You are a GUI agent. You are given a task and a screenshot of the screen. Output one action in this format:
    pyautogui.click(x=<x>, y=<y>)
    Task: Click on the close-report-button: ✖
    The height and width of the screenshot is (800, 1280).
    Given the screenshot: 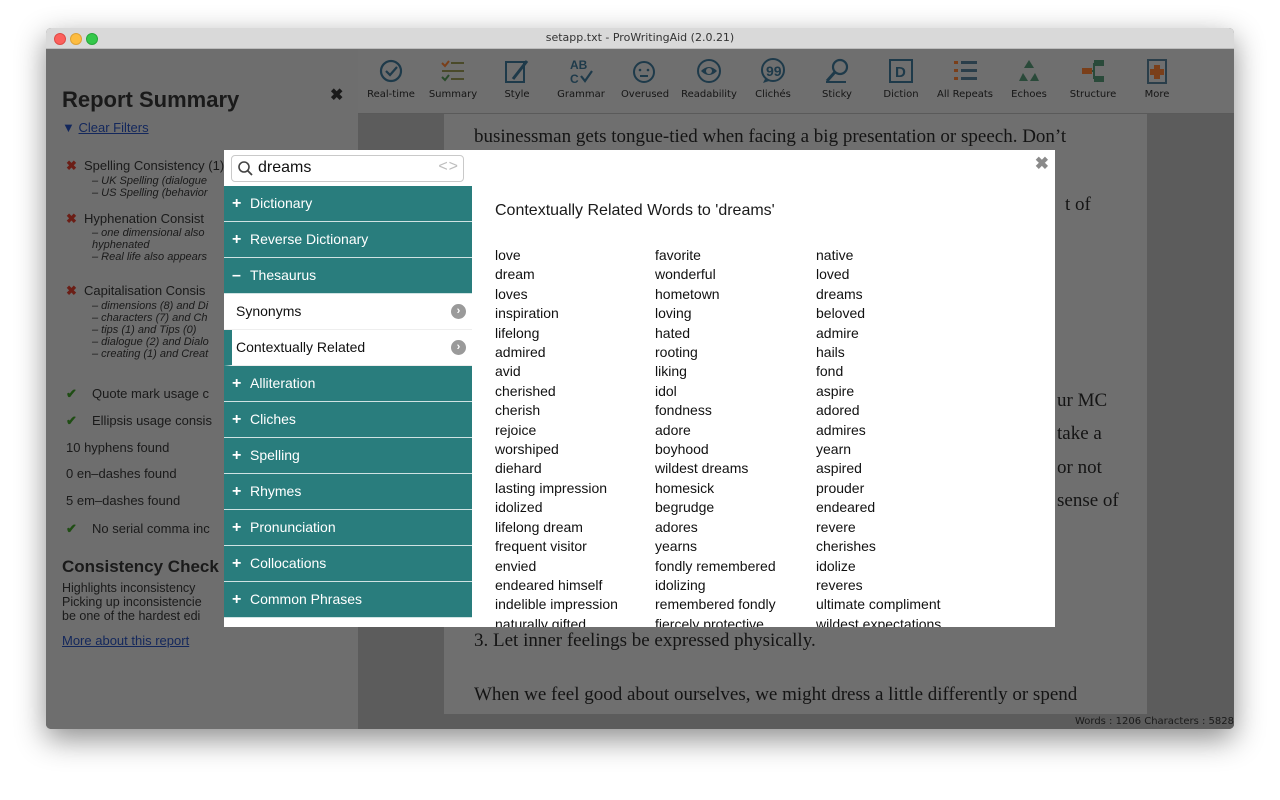 What is the action you would take?
    pyautogui.click(x=336, y=95)
    